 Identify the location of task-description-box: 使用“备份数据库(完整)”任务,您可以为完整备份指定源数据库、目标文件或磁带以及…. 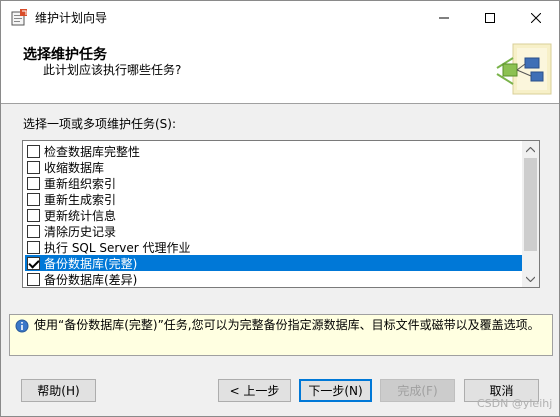
(281, 335).